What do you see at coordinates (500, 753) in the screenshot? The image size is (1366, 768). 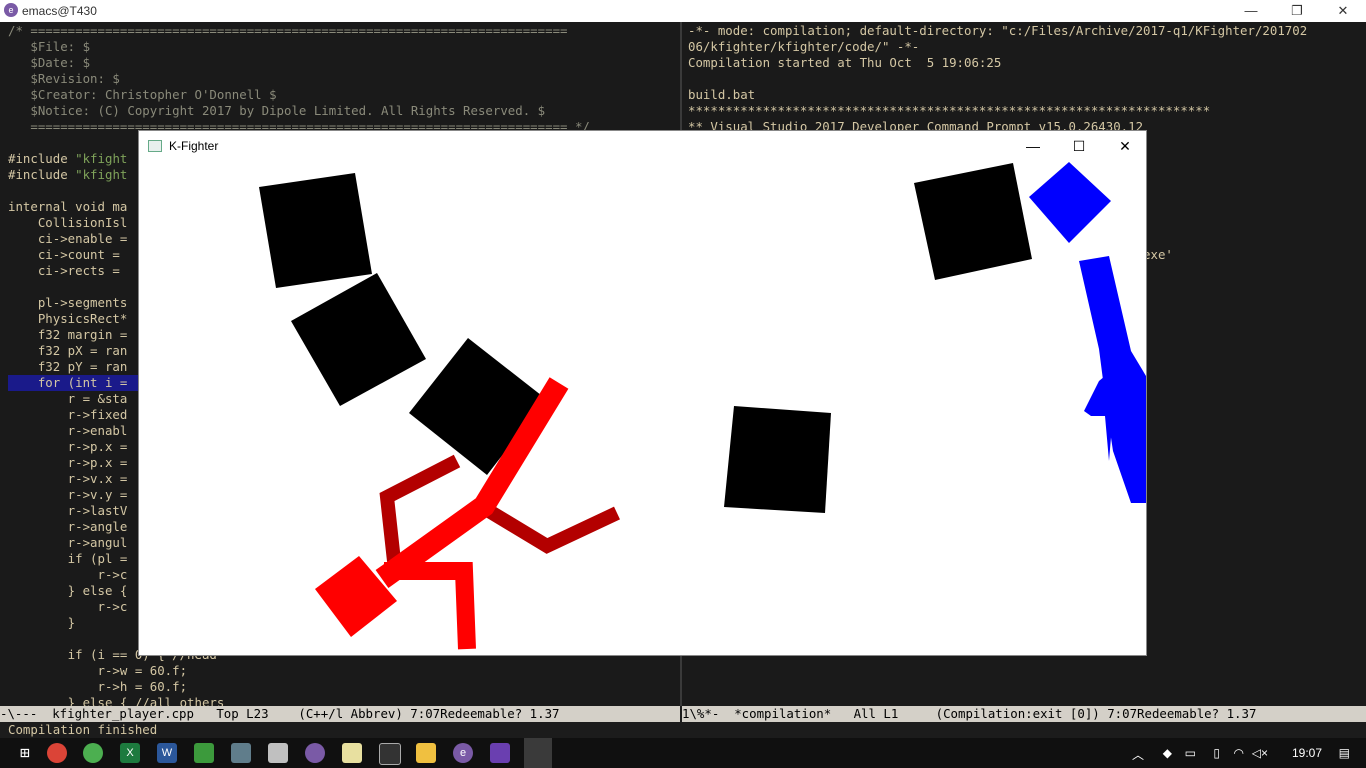 I see `visual-studio-icon` at bounding box center [500, 753].